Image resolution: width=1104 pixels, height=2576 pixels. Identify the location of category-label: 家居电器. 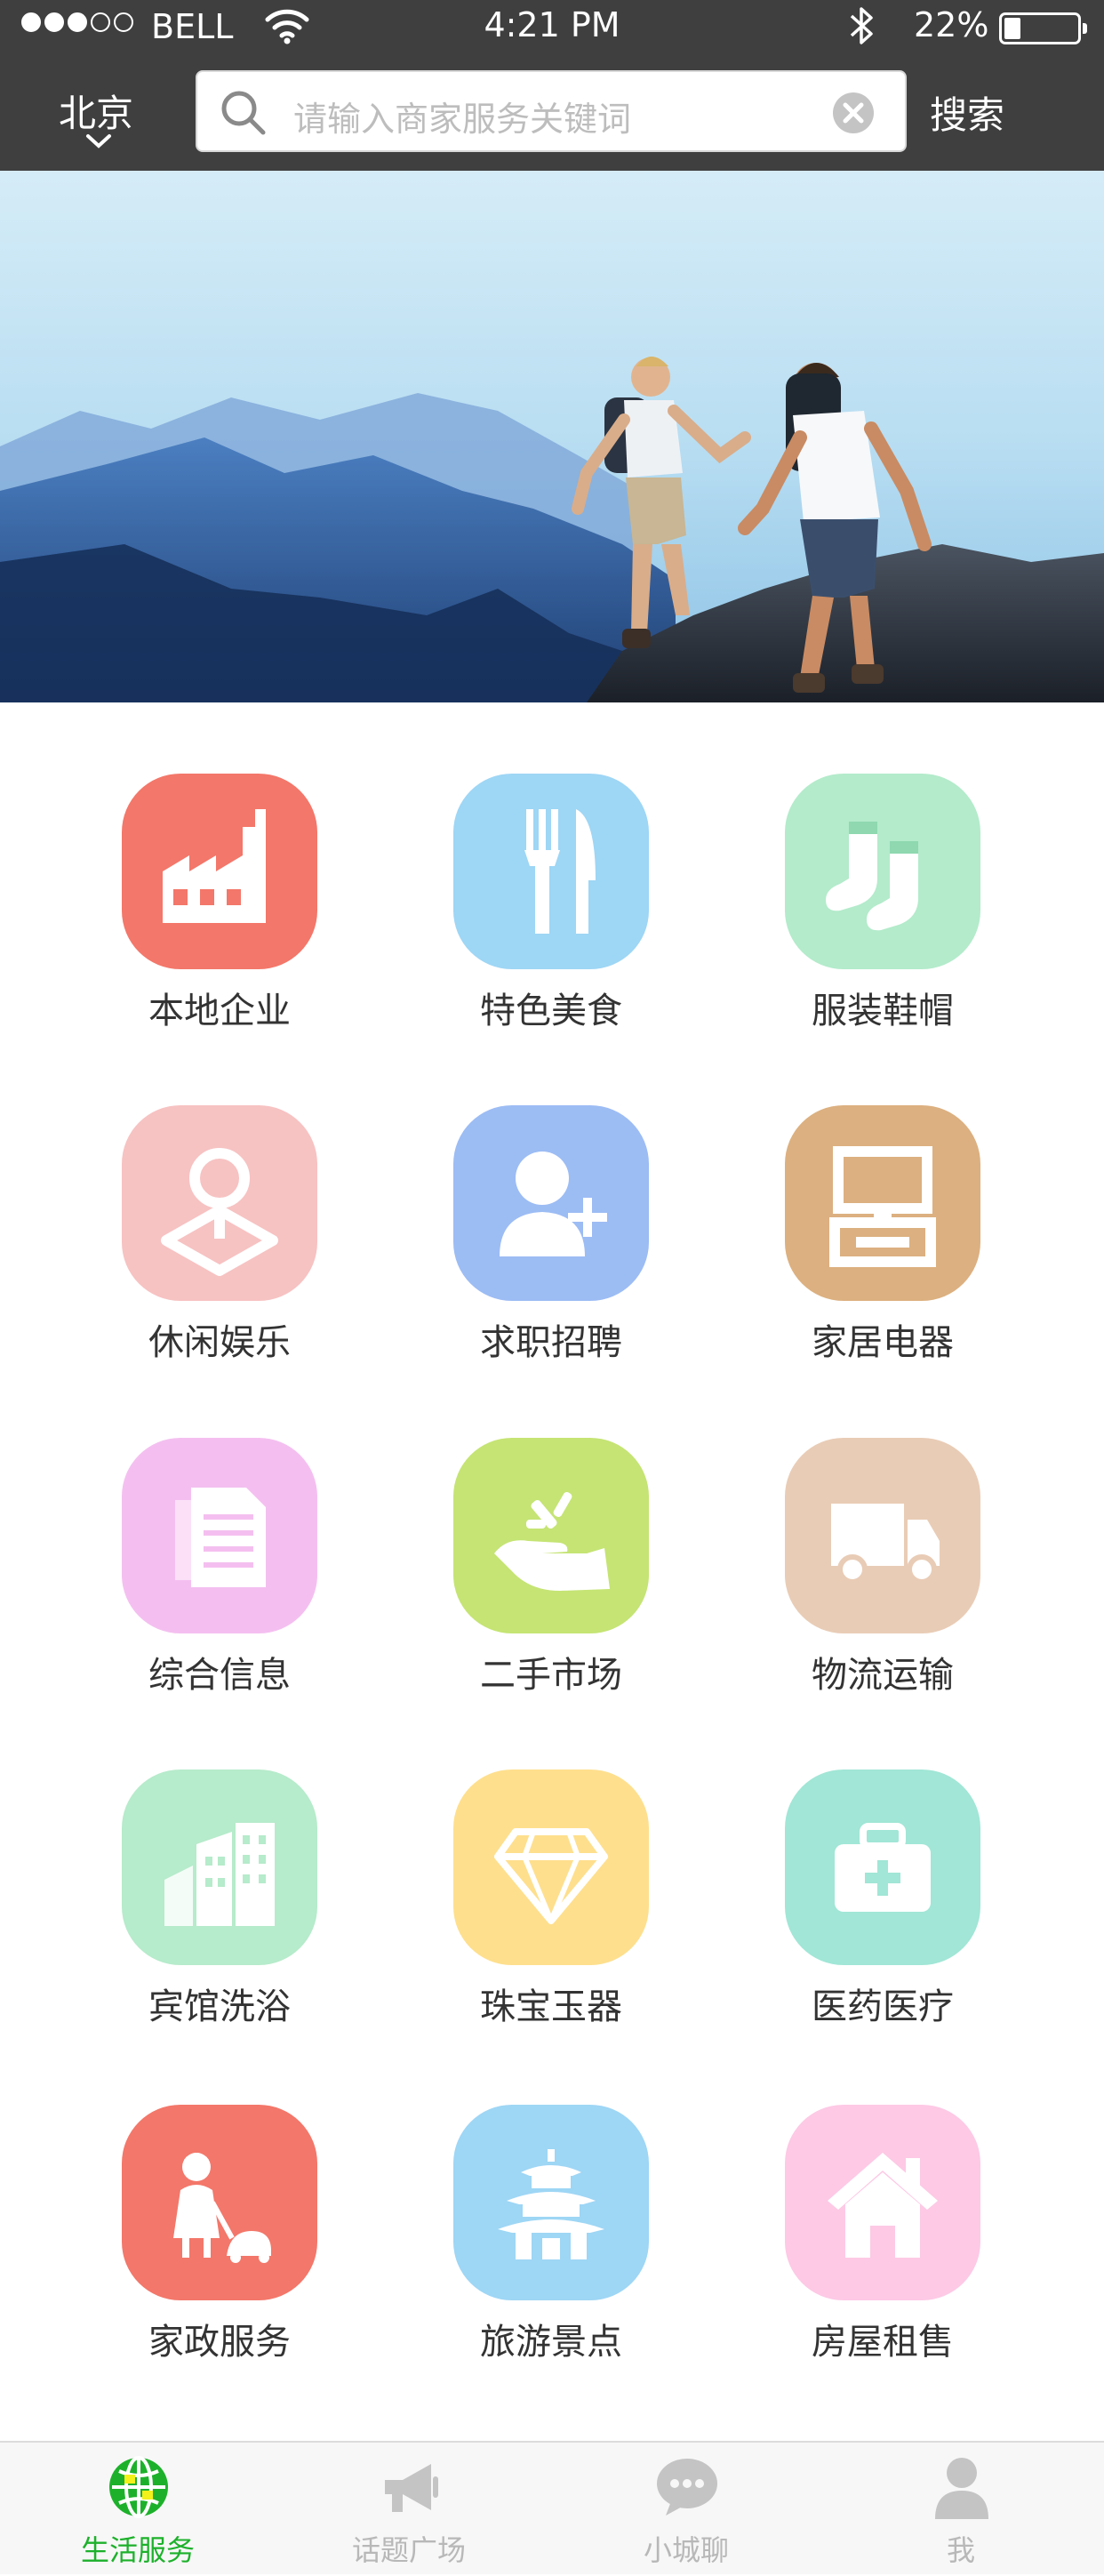
(883, 1342).